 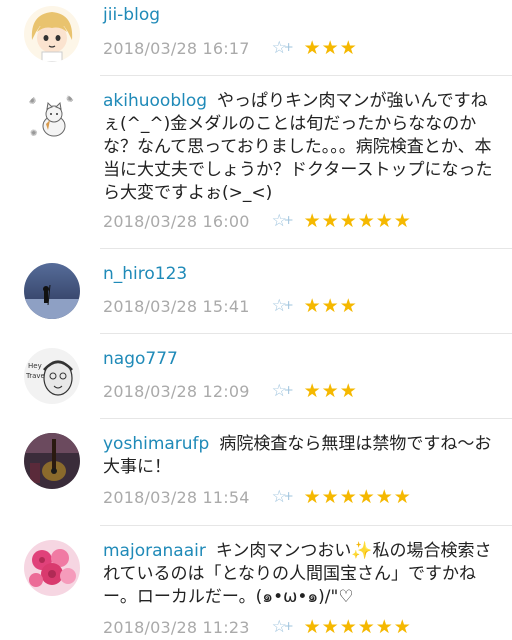 I want to click on roses-avatar-icon, so click(x=52, y=568).